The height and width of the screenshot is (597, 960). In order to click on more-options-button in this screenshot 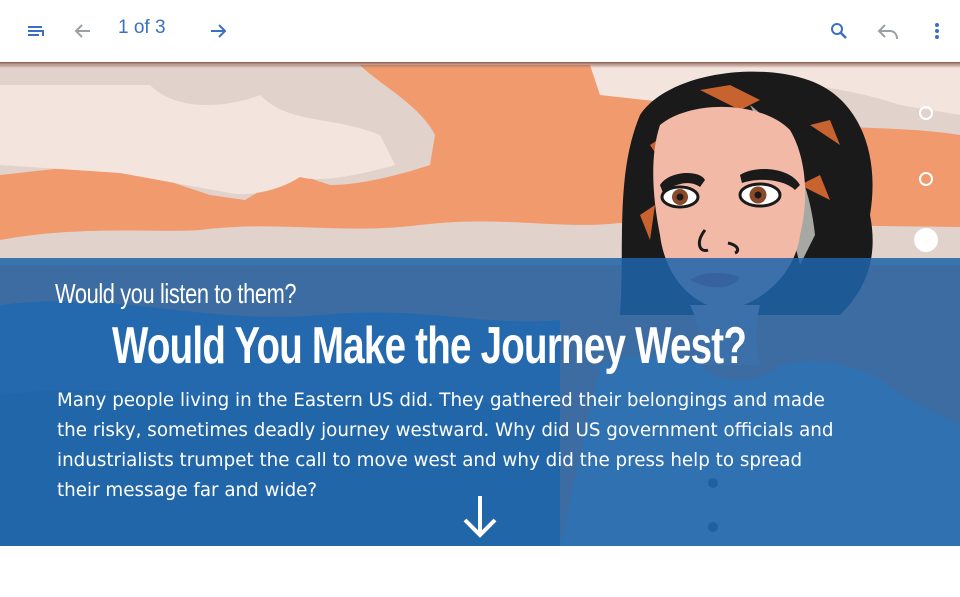, I will do `click(937, 31)`.